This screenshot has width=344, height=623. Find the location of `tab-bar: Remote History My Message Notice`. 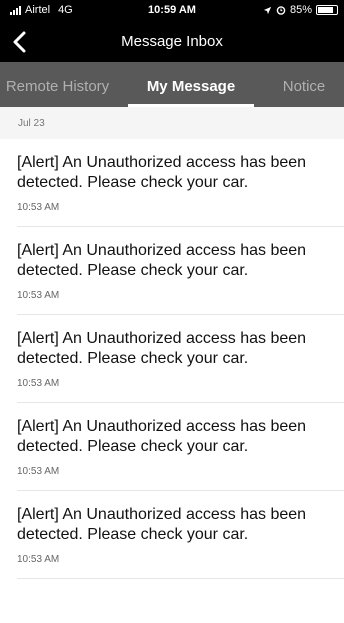

tab-bar: Remote History My Message Notice is located at coordinates (172, 84).